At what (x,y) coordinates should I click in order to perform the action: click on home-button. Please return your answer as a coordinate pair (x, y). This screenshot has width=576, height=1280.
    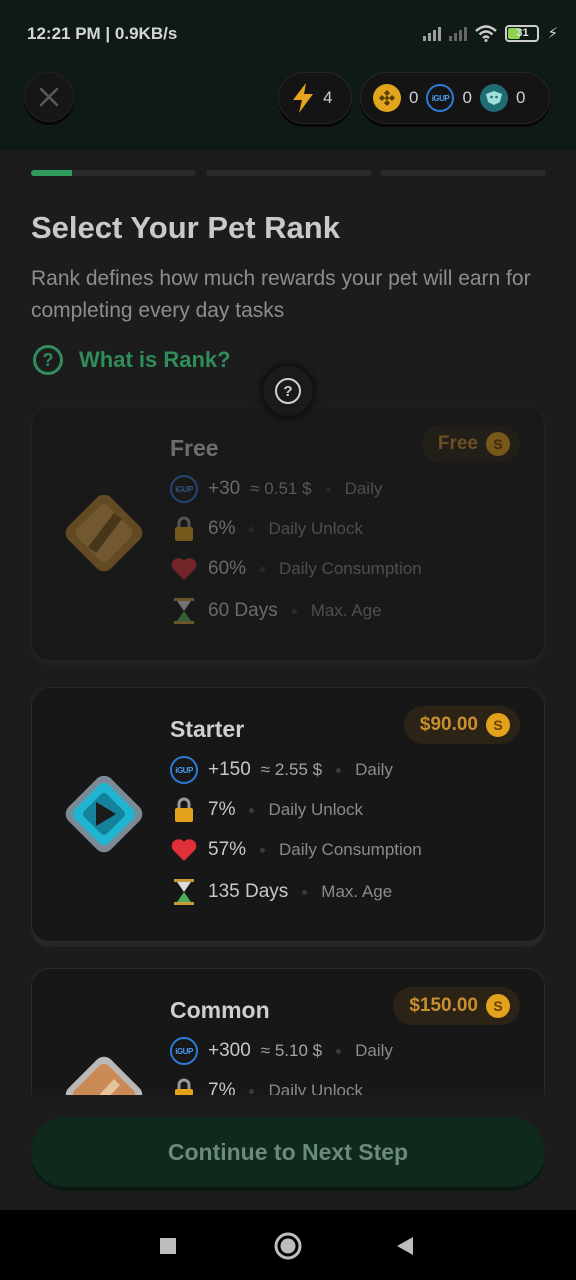
    Looking at the image, I should click on (288, 1246).